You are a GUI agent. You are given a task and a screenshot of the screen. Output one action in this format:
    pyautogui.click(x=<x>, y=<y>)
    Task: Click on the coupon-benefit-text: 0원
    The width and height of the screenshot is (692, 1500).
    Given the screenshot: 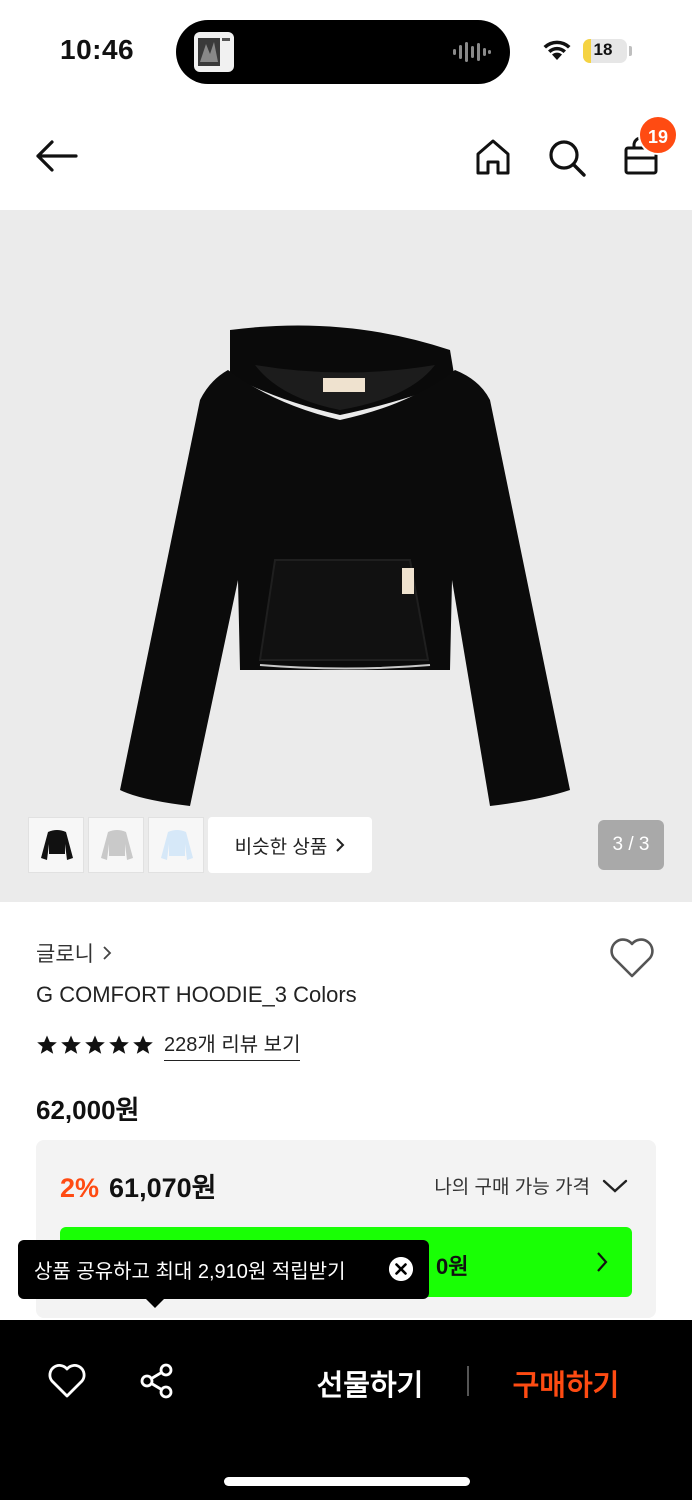 What is the action you would take?
    pyautogui.click(x=452, y=1266)
    